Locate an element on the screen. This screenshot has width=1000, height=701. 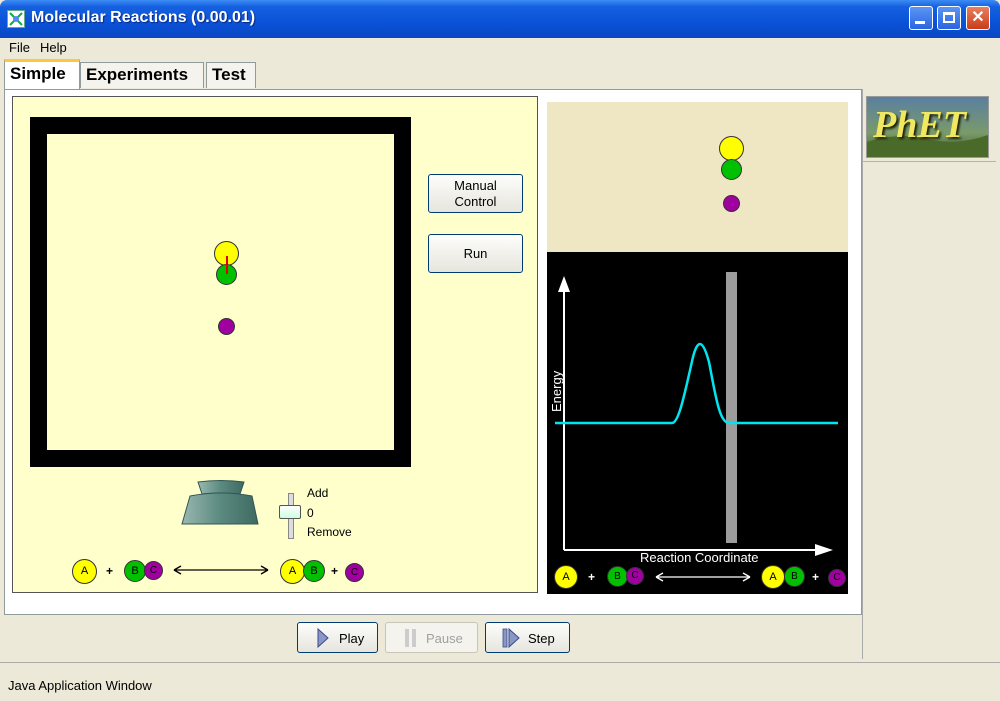
energy-chart is located at coordinates (696, 414).